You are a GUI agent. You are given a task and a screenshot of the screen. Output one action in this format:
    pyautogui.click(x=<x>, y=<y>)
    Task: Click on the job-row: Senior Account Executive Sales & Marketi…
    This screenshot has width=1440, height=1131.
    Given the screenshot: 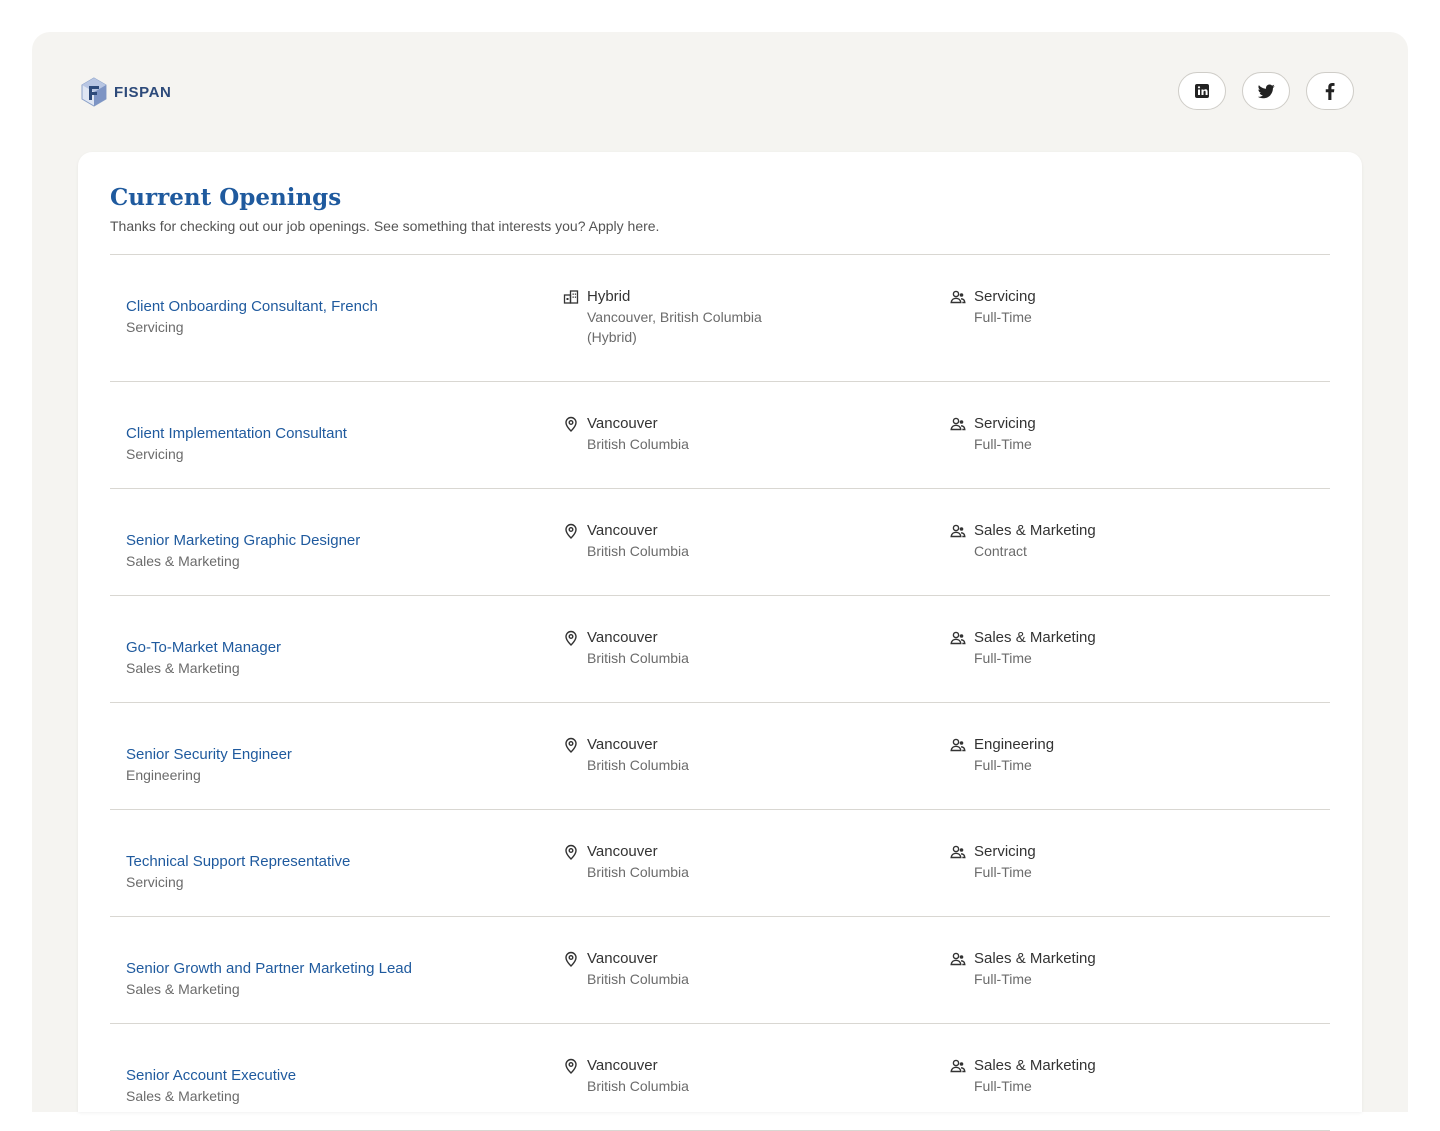 What is the action you would take?
    pyautogui.click(x=720, y=1077)
    